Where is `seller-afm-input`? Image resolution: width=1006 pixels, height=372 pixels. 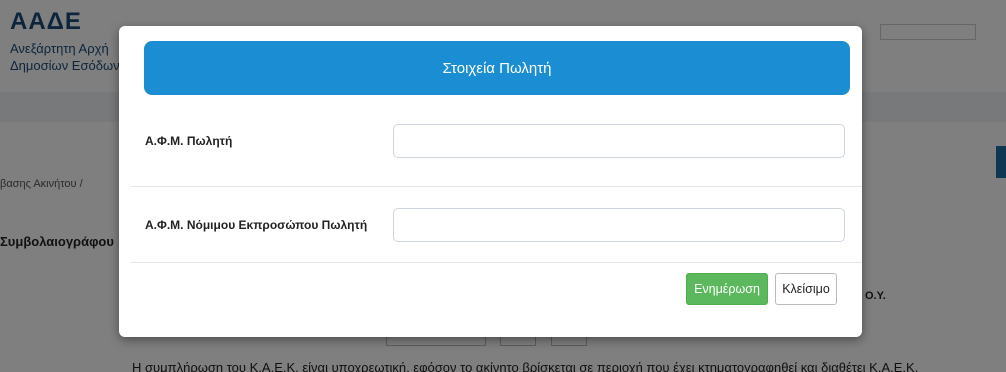
seller-afm-input is located at coordinates (619, 140).